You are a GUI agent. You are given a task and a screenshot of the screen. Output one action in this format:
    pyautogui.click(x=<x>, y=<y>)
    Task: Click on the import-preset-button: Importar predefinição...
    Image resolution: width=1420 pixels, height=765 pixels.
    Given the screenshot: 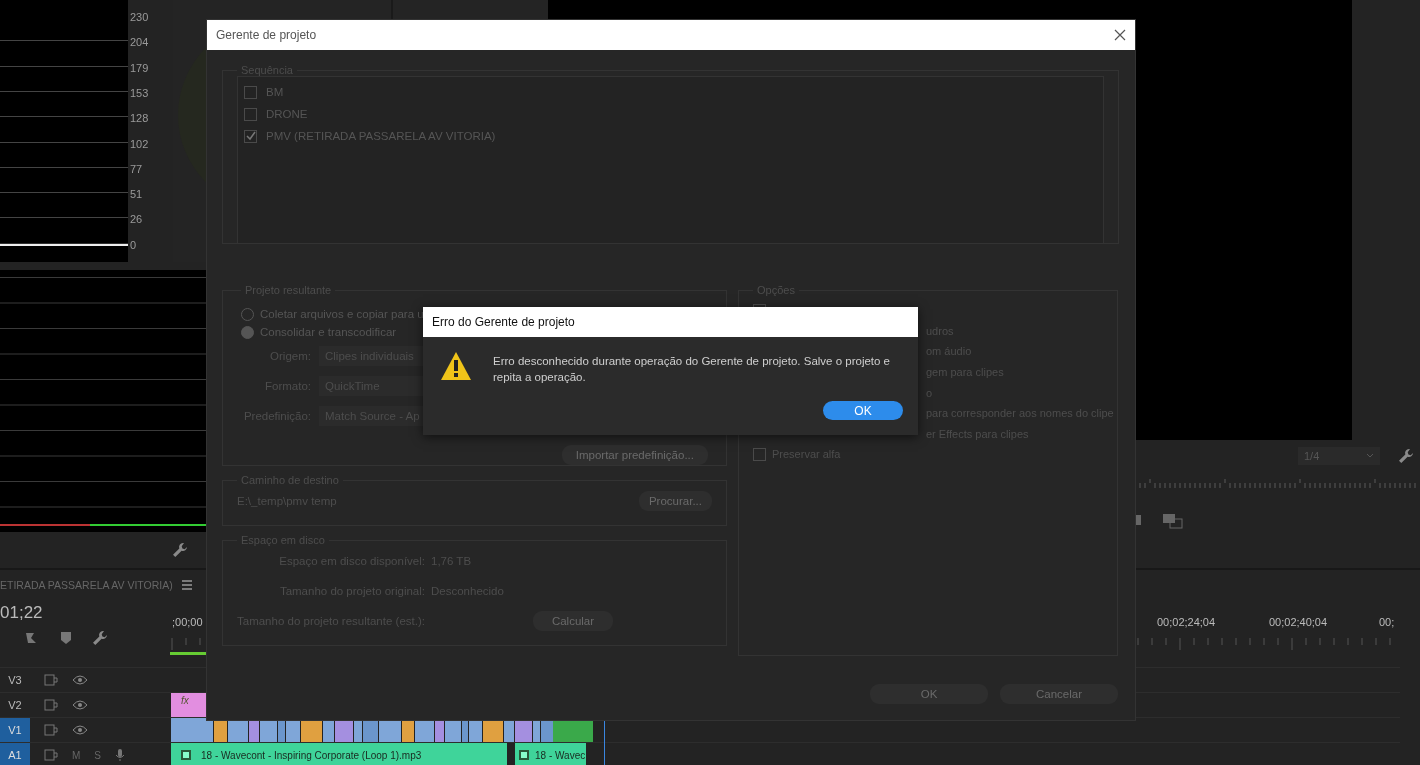 What is the action you would take?
    pyautogui.click(x=634, y=455)
    